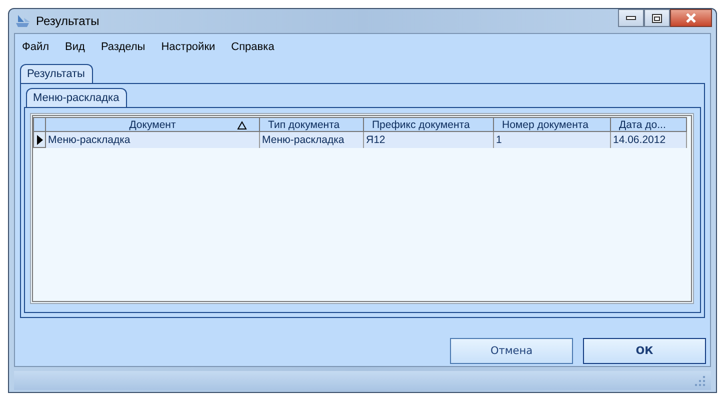 Image resolution: width=723 pixels, height=401 pixels. I want to click on minimize-icon, so click(631, 18).